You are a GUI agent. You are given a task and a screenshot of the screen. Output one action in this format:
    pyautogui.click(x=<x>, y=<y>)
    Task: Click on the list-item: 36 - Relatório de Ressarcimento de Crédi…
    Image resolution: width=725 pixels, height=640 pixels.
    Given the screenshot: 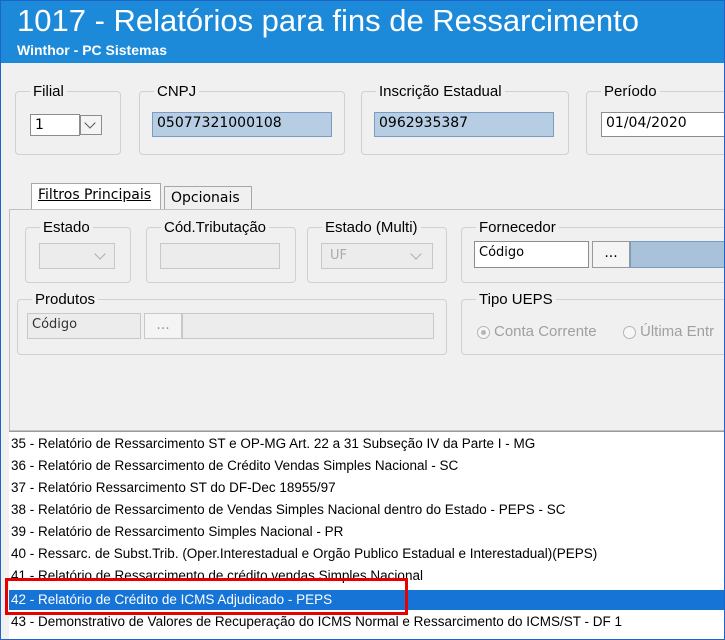 What is the action you would take?
    pyautogui.click(x=234, y=466)
    